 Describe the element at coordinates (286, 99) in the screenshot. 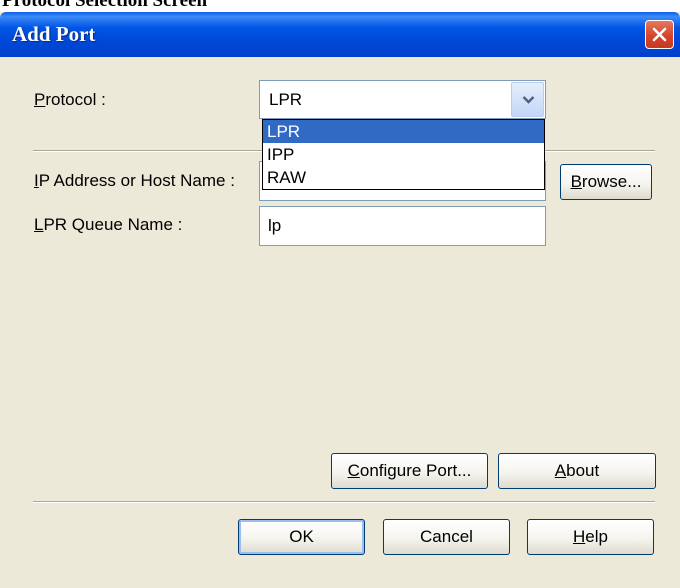

I see `protocol-select-value: LPR` at that location.